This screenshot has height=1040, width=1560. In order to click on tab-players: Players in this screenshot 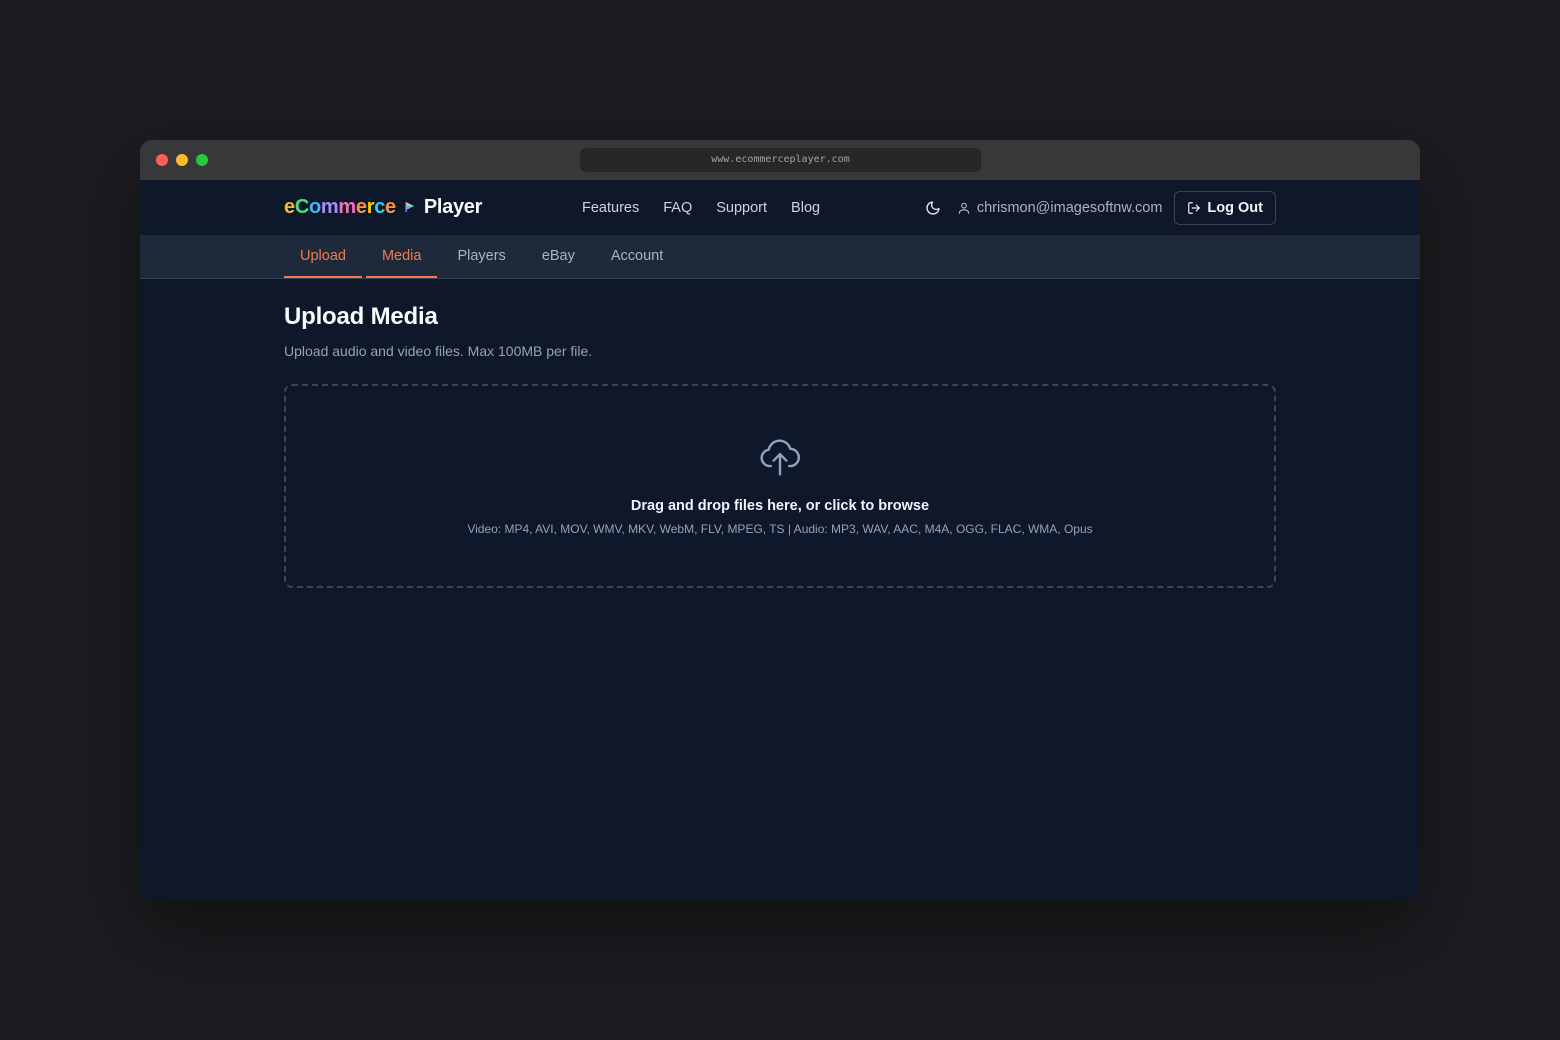, I will do `click(481, 257)`.